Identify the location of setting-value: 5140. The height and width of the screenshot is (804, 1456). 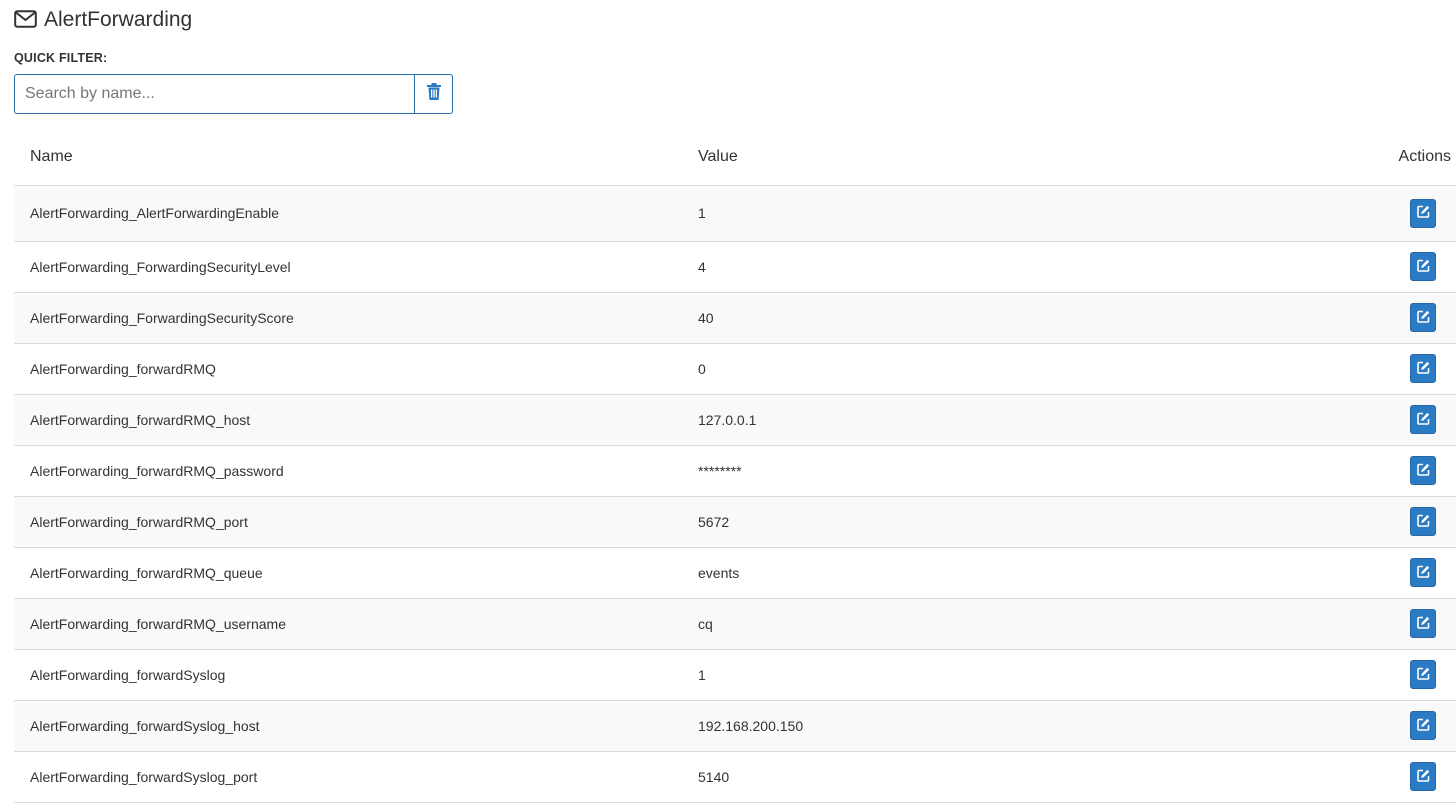
(999, 777).